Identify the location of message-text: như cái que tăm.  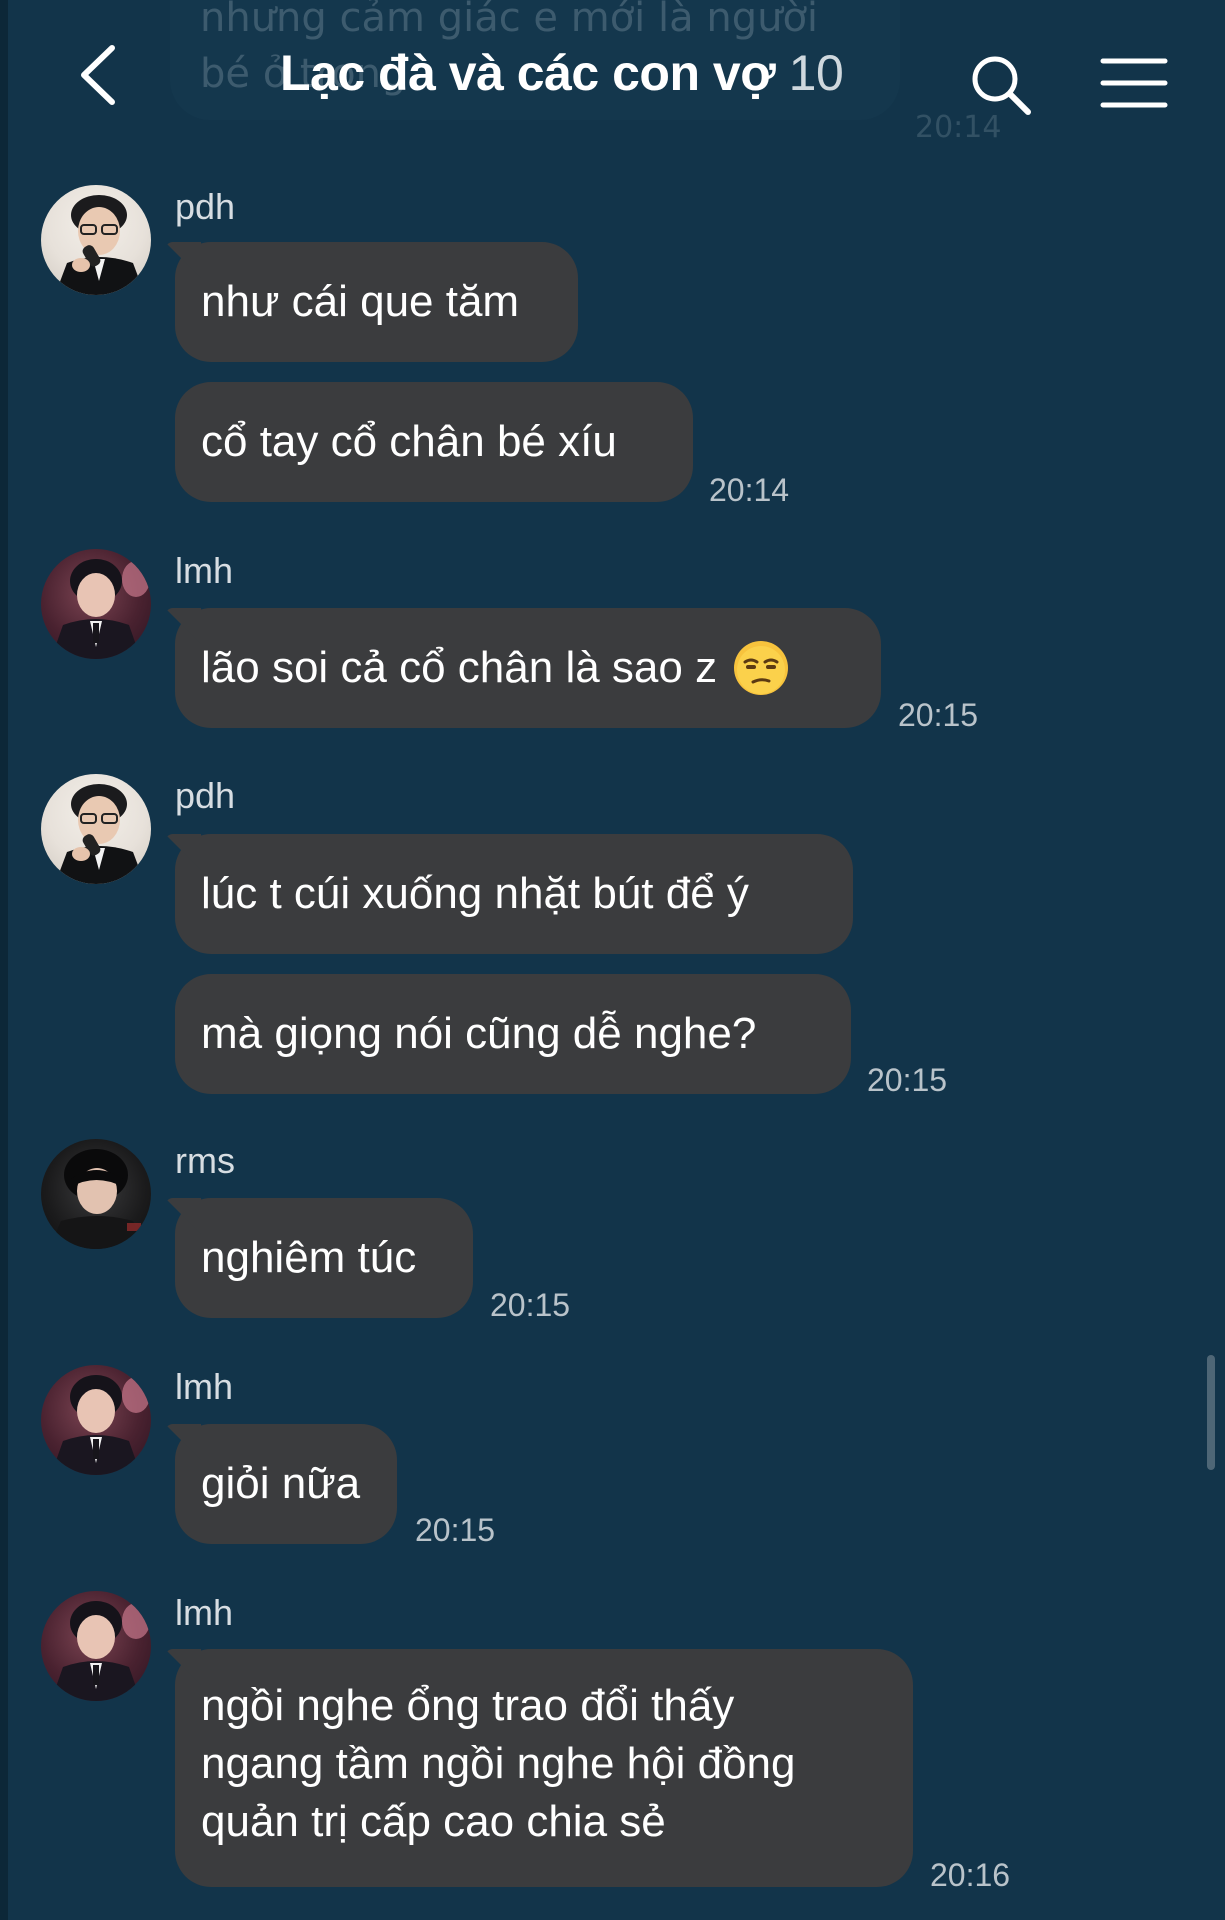
(360, 301).